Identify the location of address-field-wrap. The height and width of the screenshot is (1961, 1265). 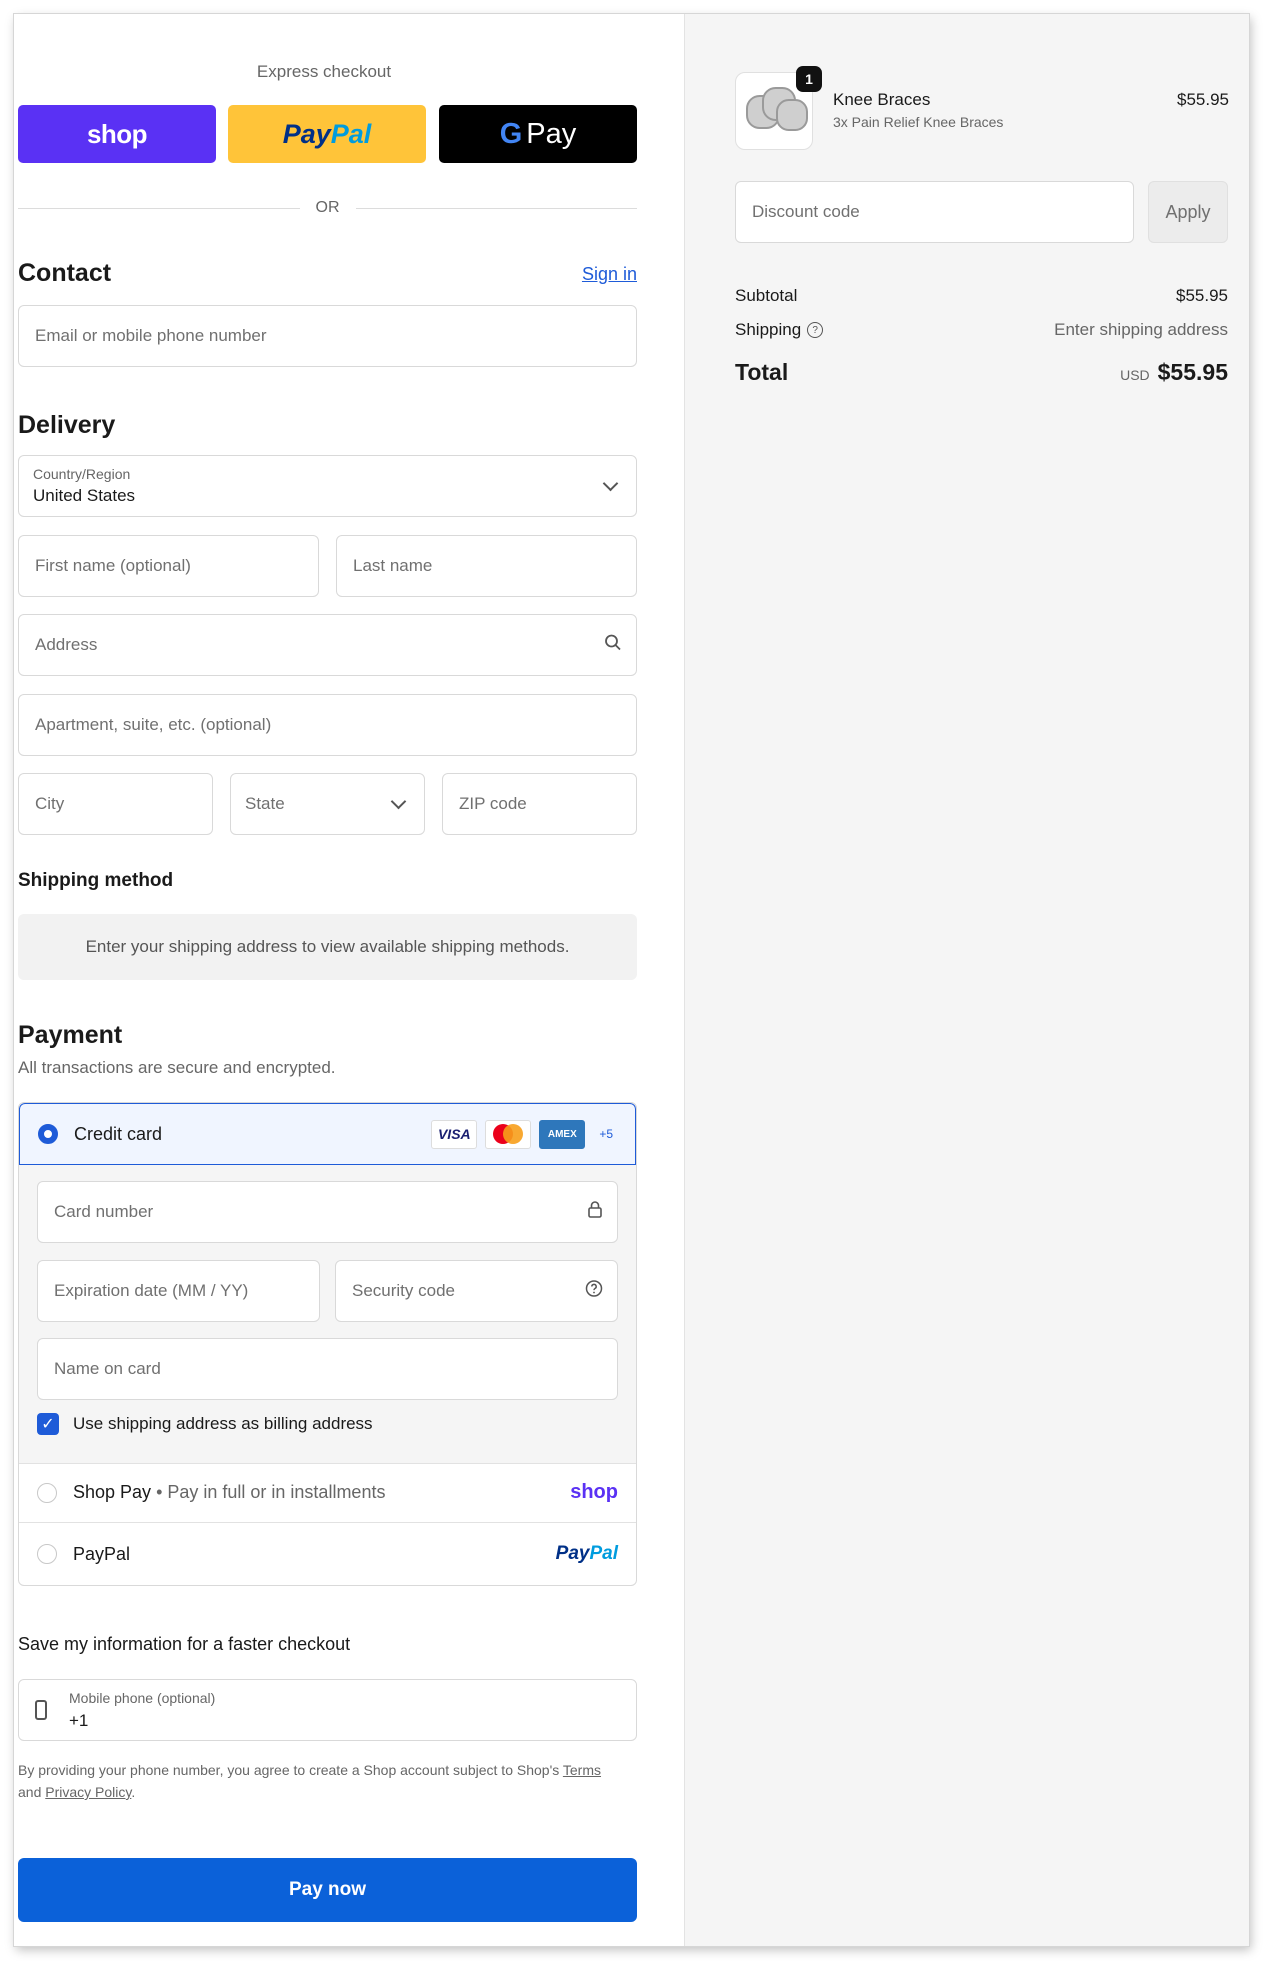
(327, 645).